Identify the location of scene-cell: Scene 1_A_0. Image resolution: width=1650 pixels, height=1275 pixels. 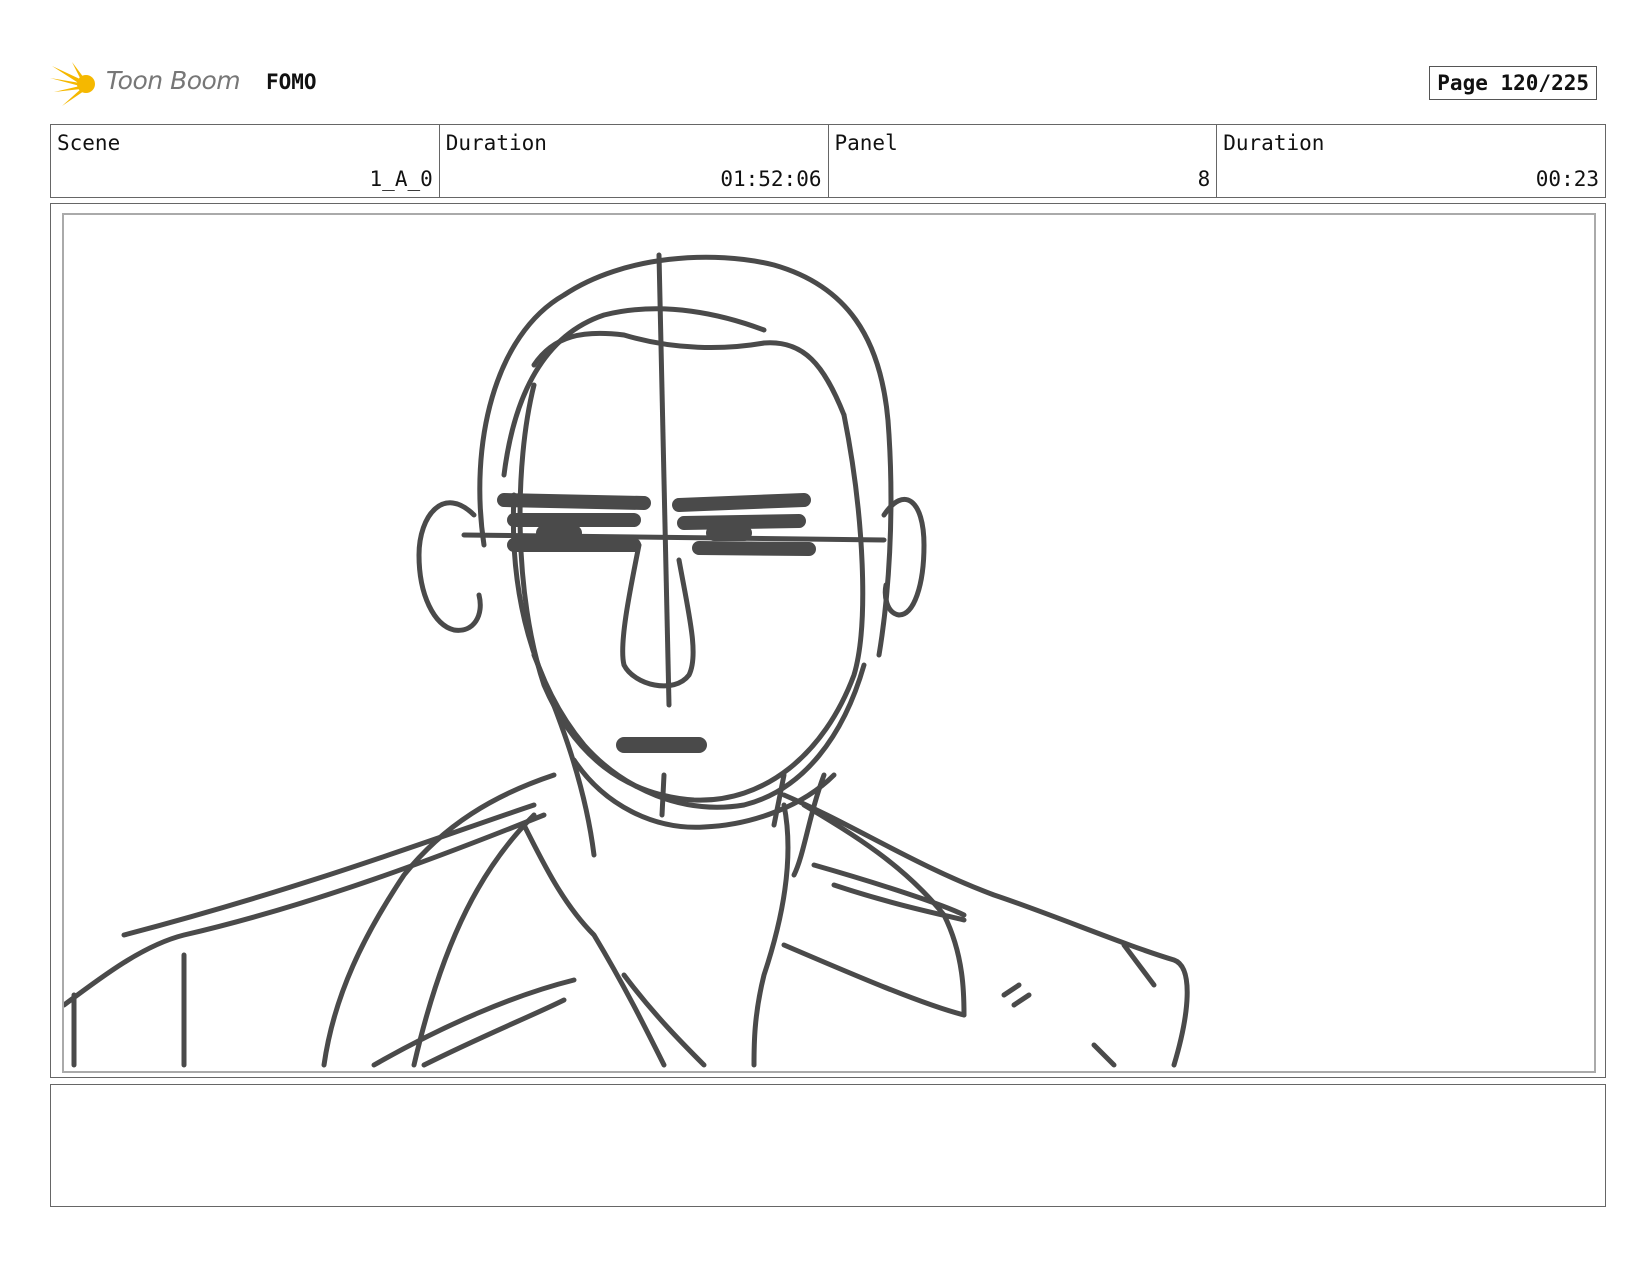
(245, 161).